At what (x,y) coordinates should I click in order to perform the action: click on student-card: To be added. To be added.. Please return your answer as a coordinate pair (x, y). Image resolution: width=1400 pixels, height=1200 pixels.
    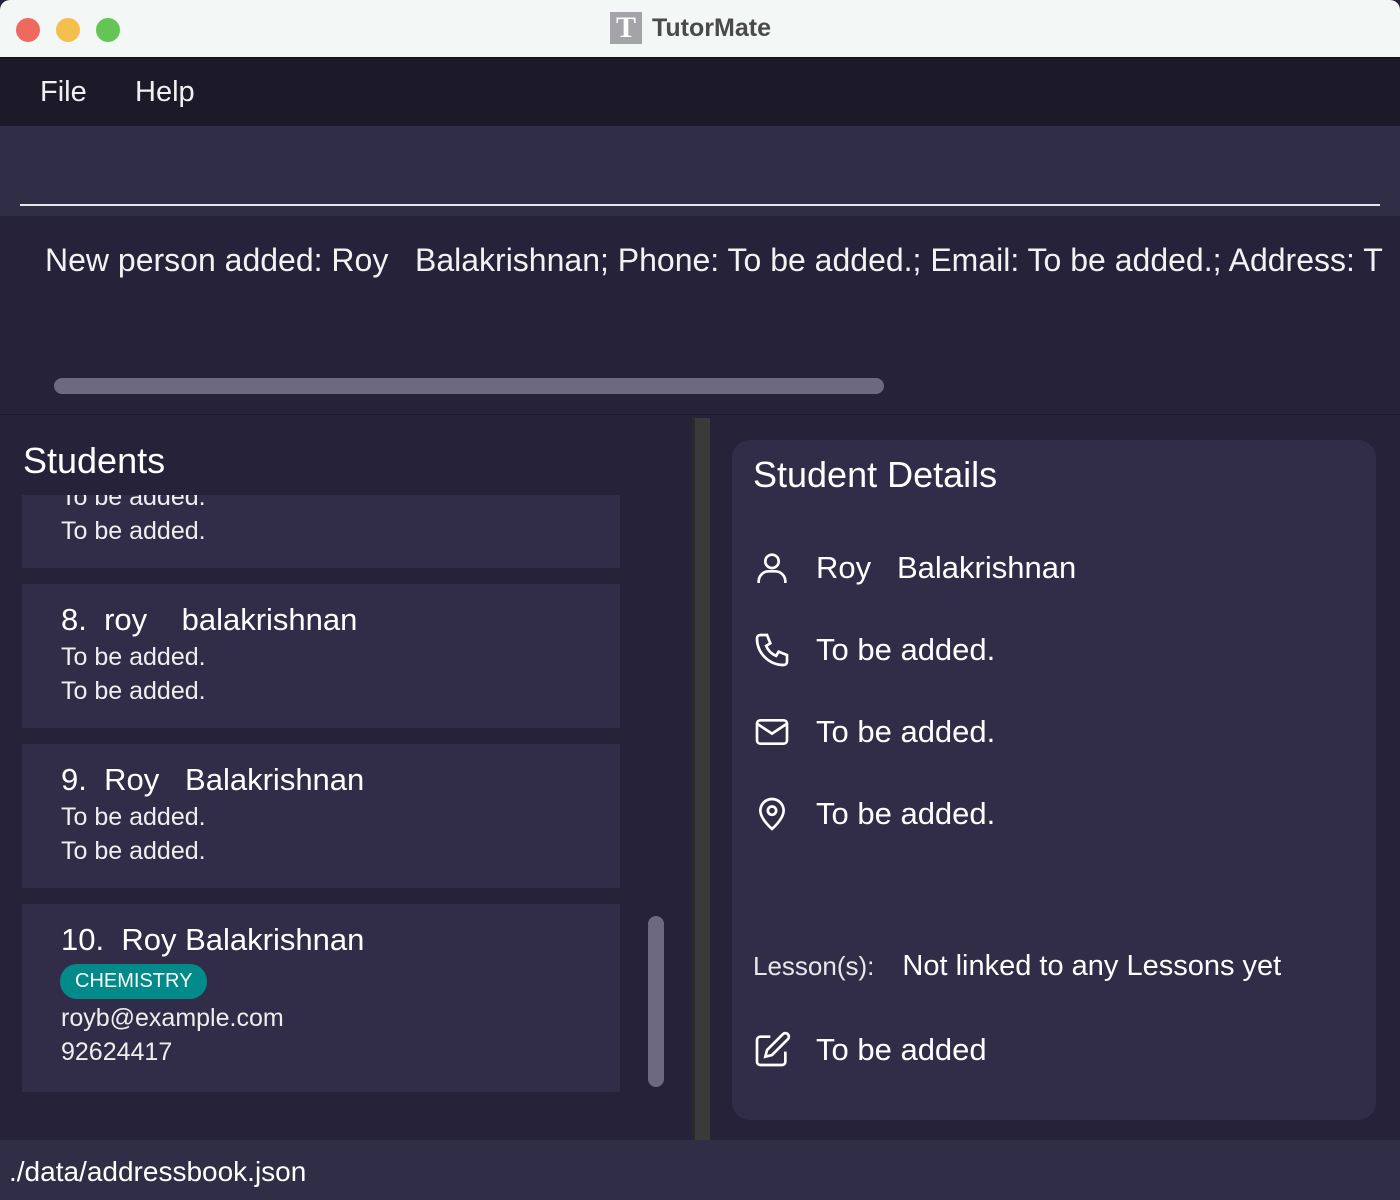
    Looking at the image, I should click on (321, 531).